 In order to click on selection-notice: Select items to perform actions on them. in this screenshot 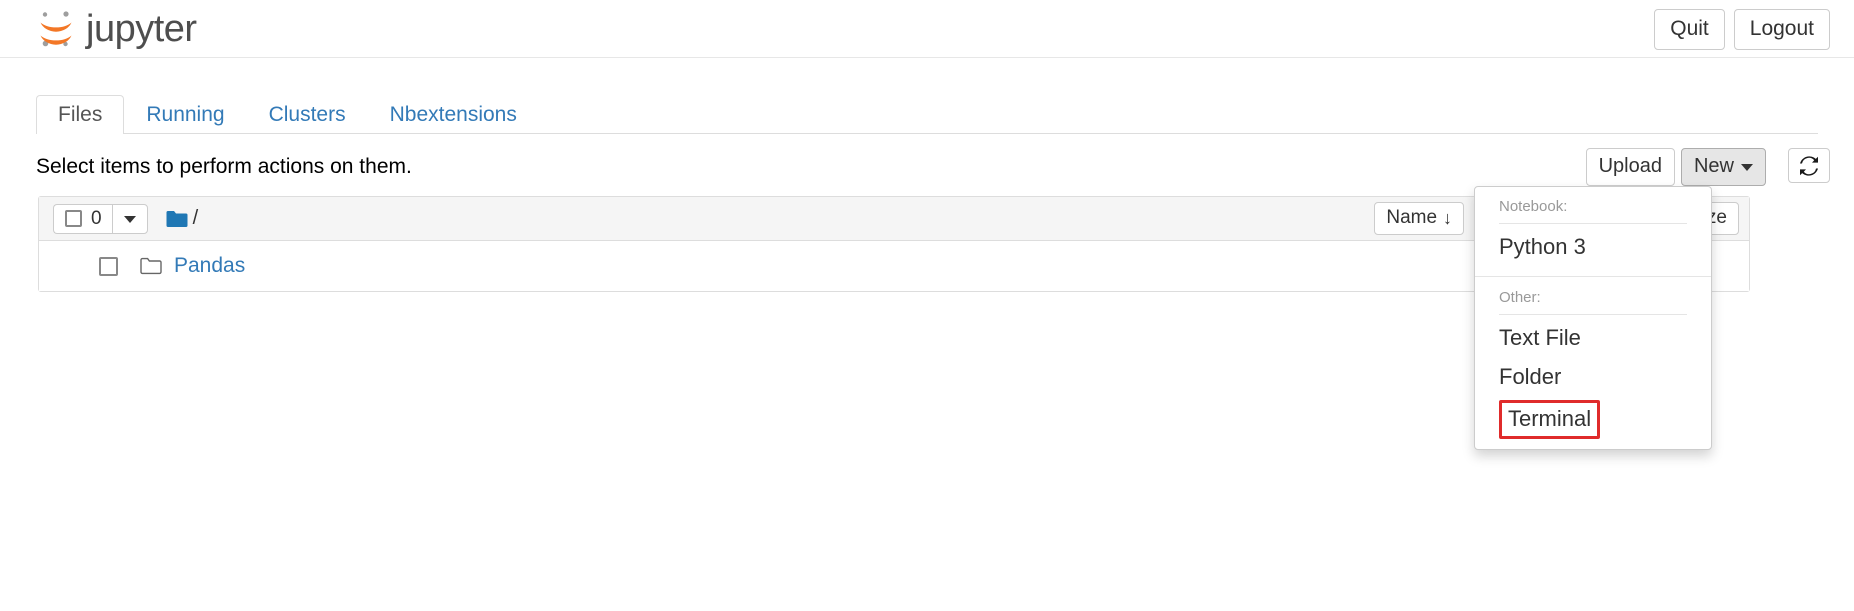, I will do `click(224, 166)`.